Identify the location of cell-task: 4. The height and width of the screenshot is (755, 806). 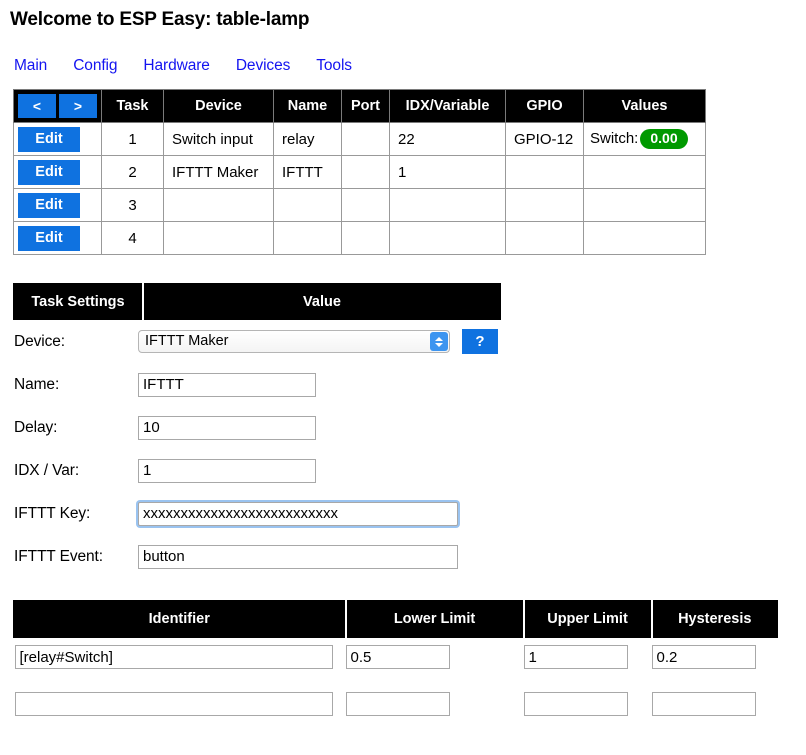
(132, 238).